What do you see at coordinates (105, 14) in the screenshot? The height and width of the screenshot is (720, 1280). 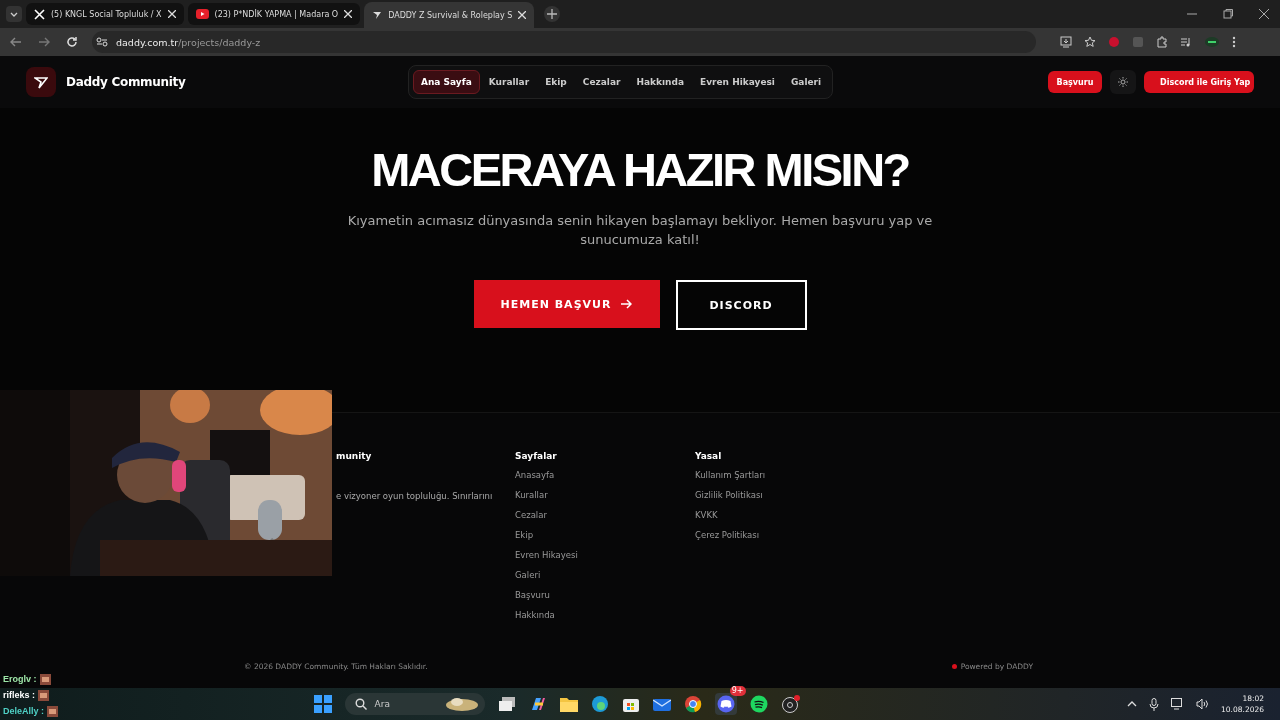 I see `browser-tab: (5) KNGL Social Topluluk / X` at bounding box center [105, 14].